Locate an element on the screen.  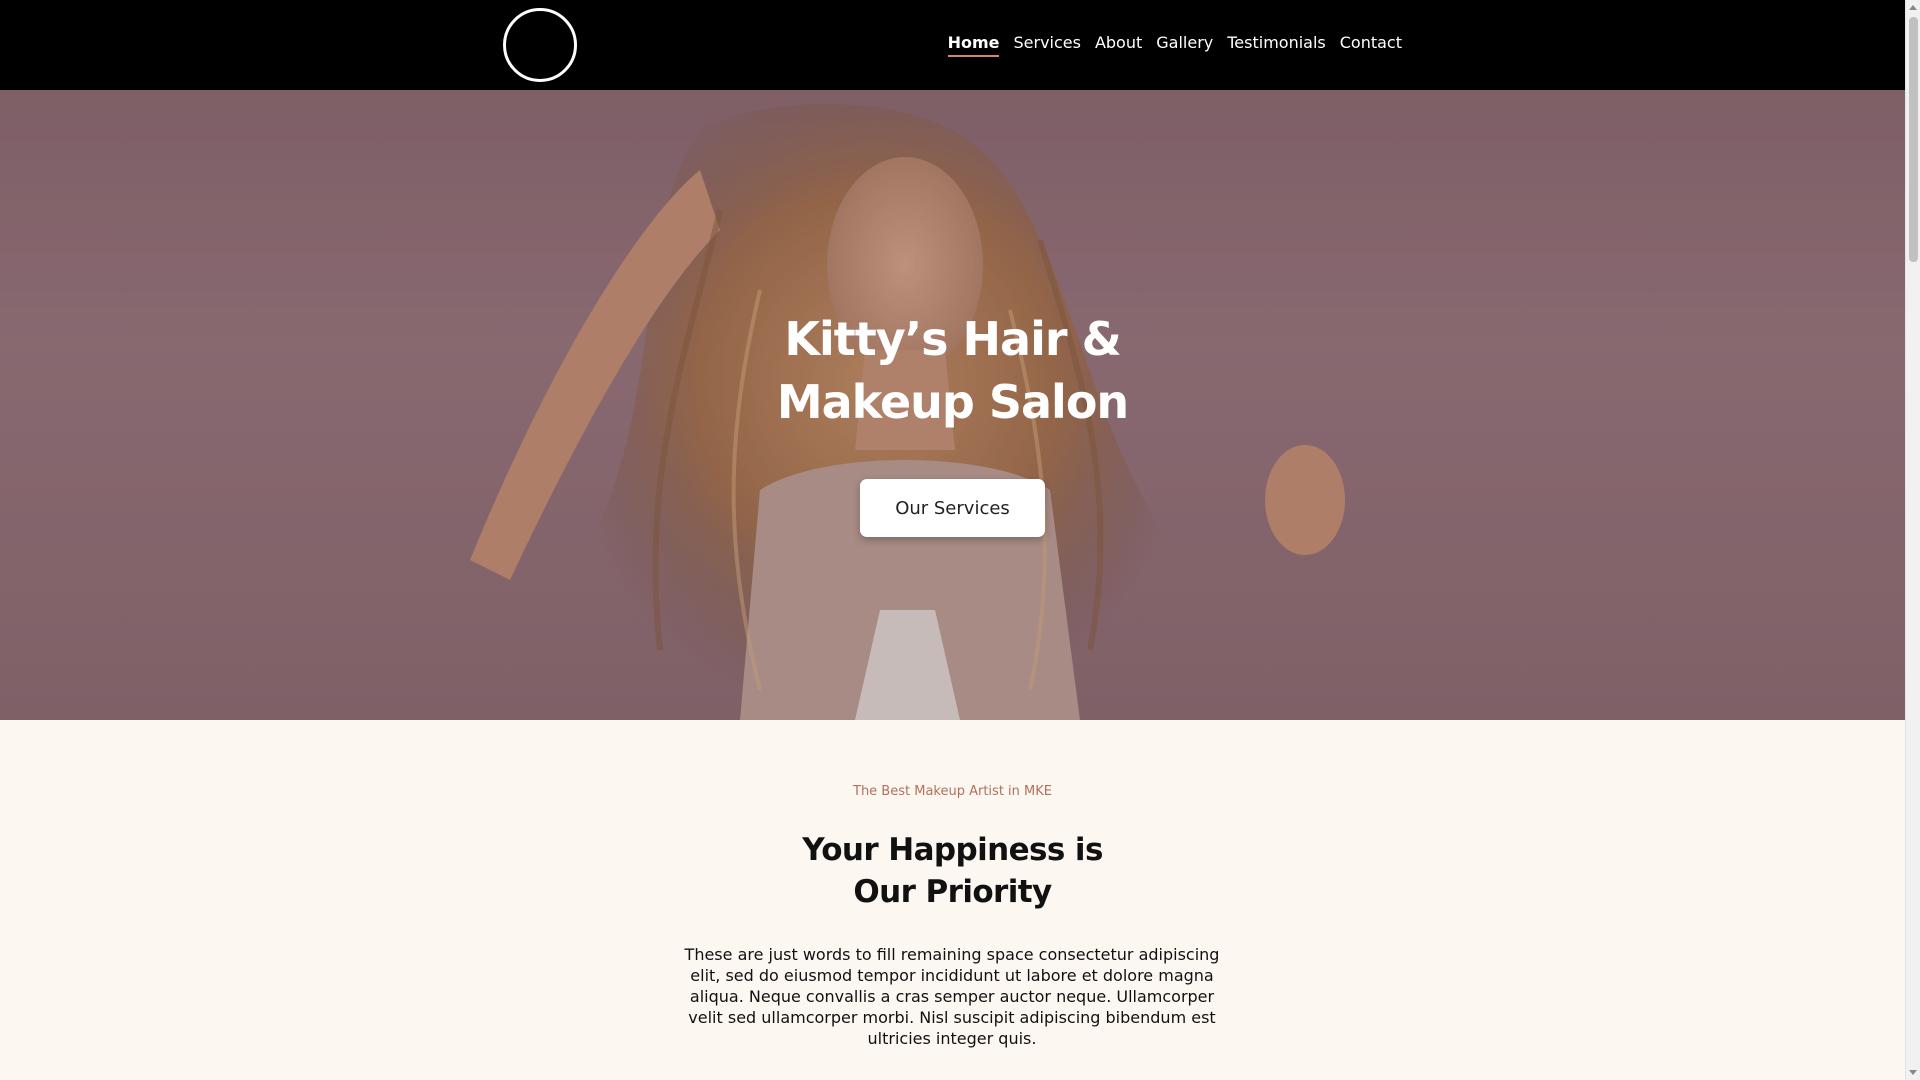
nav-gallery: Gallery is located at coordinates (1184, 45).